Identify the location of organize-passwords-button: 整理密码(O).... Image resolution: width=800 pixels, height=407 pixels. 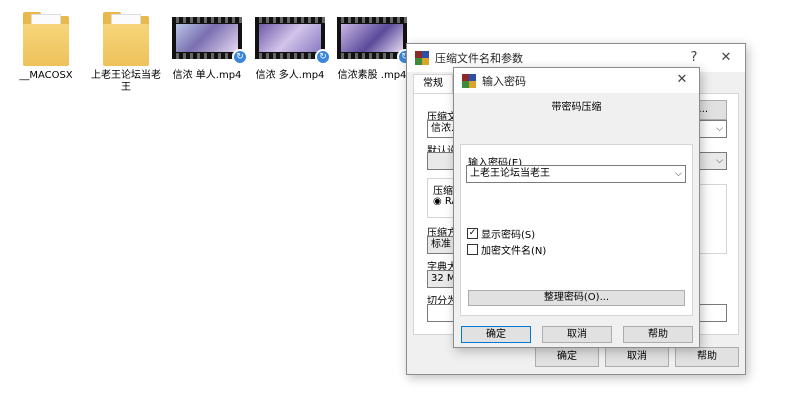
(576, 298).